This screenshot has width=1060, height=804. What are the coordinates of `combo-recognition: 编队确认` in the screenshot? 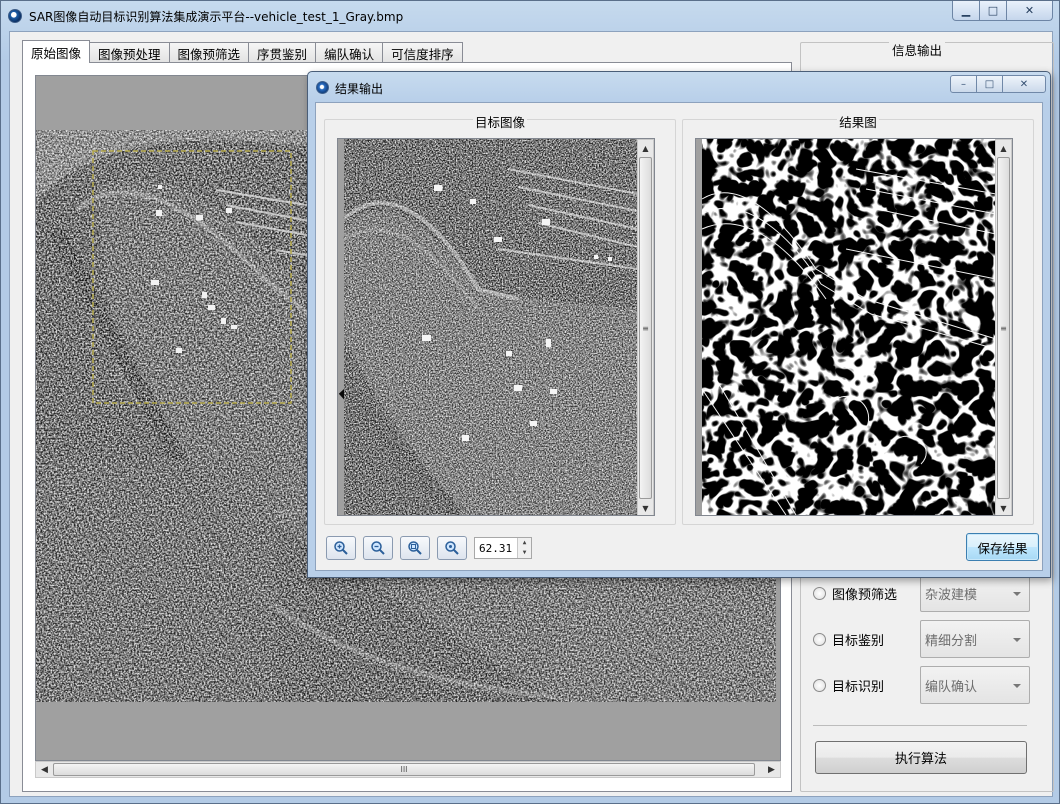 It's located at (975, 685).